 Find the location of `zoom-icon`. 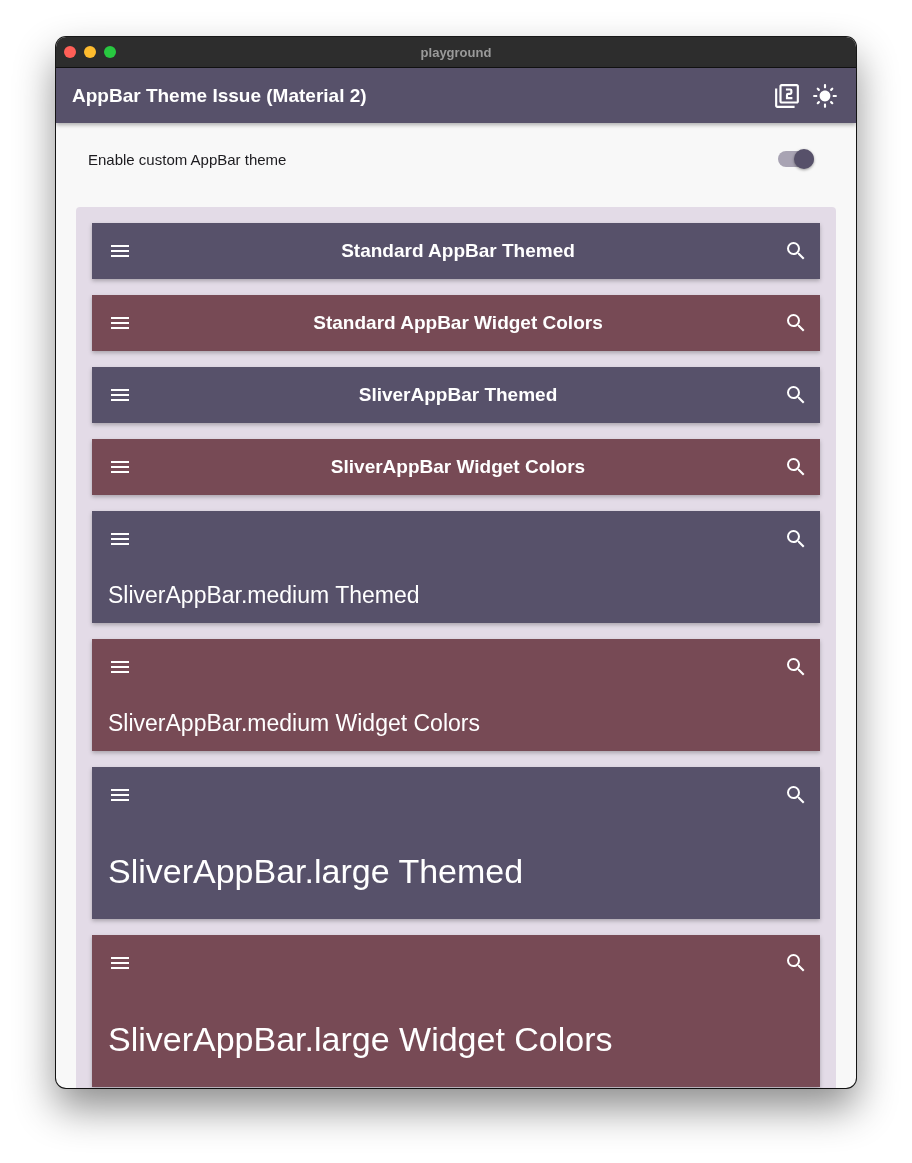

zoom-icon is located at coordinates (110, 52).